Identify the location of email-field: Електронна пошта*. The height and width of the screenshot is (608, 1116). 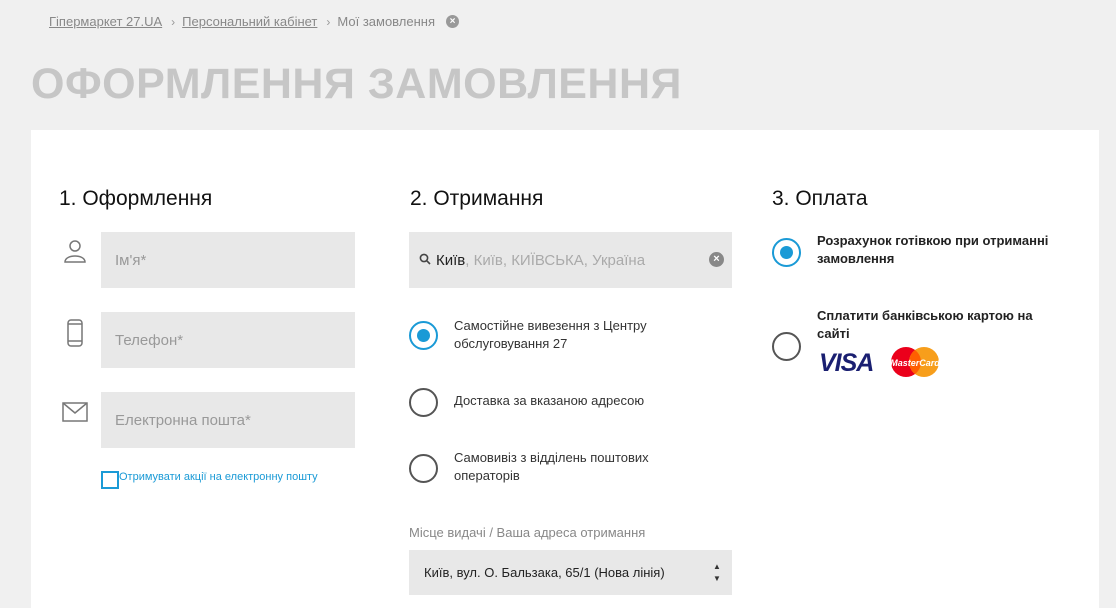
(228, 420).